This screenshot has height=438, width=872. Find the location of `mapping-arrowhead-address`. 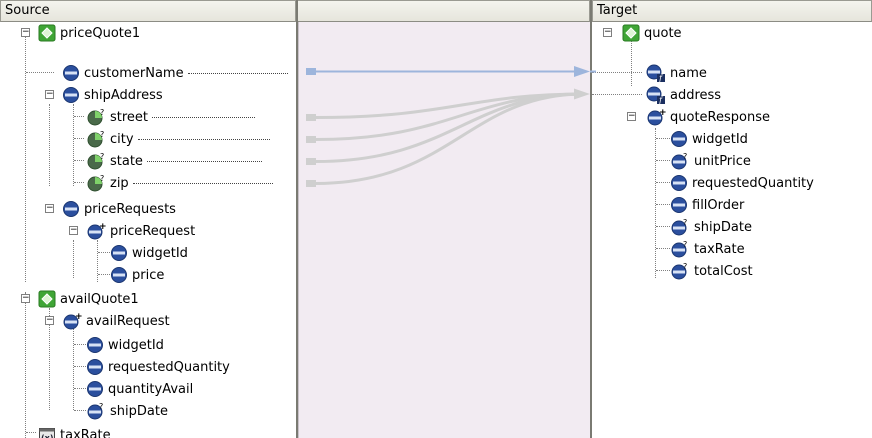

mapping-arrowhead-address is located at coordinates (582, 94).